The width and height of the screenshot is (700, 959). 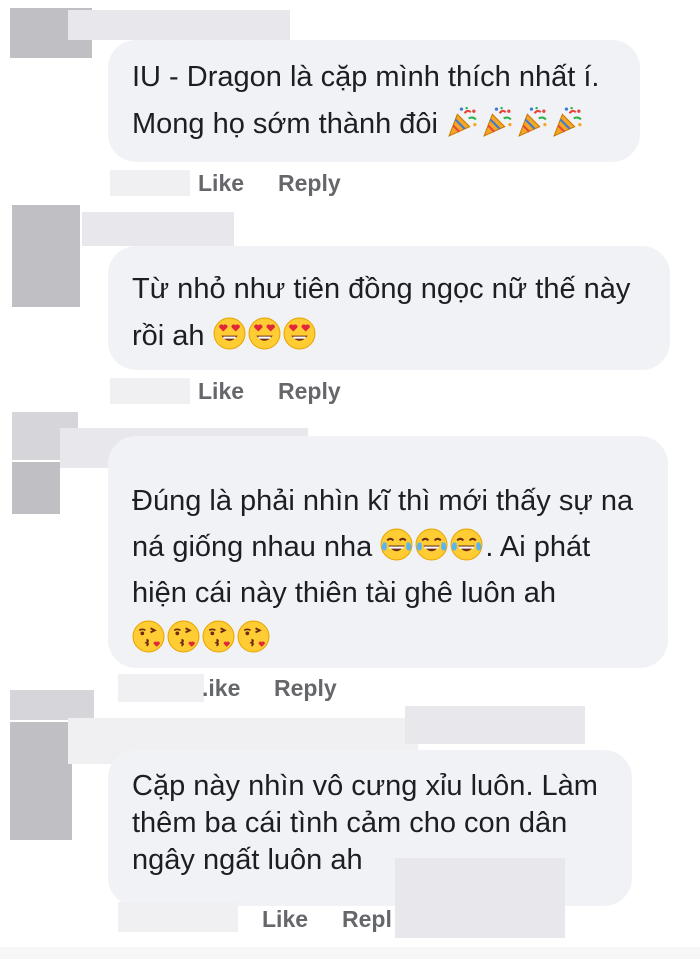 What do you see at coordinates (350, 953) in the screenshot?
I see `bottom-edge` at bounding box center [350, 953].